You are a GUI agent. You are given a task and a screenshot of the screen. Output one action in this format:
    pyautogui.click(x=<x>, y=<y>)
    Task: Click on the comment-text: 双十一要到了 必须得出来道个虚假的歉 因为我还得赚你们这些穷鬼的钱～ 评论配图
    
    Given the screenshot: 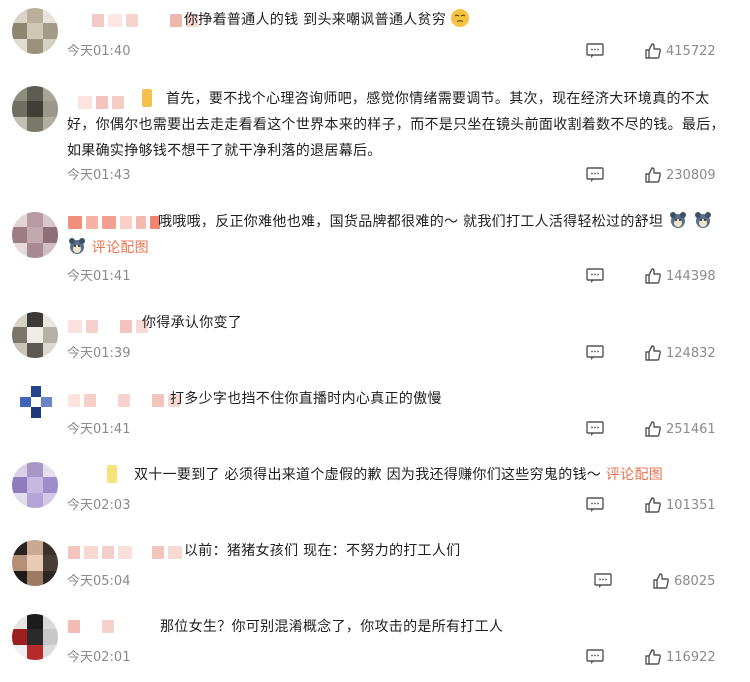 What is the action you would take?
    pyautogui.click(x=399, y=475)
    